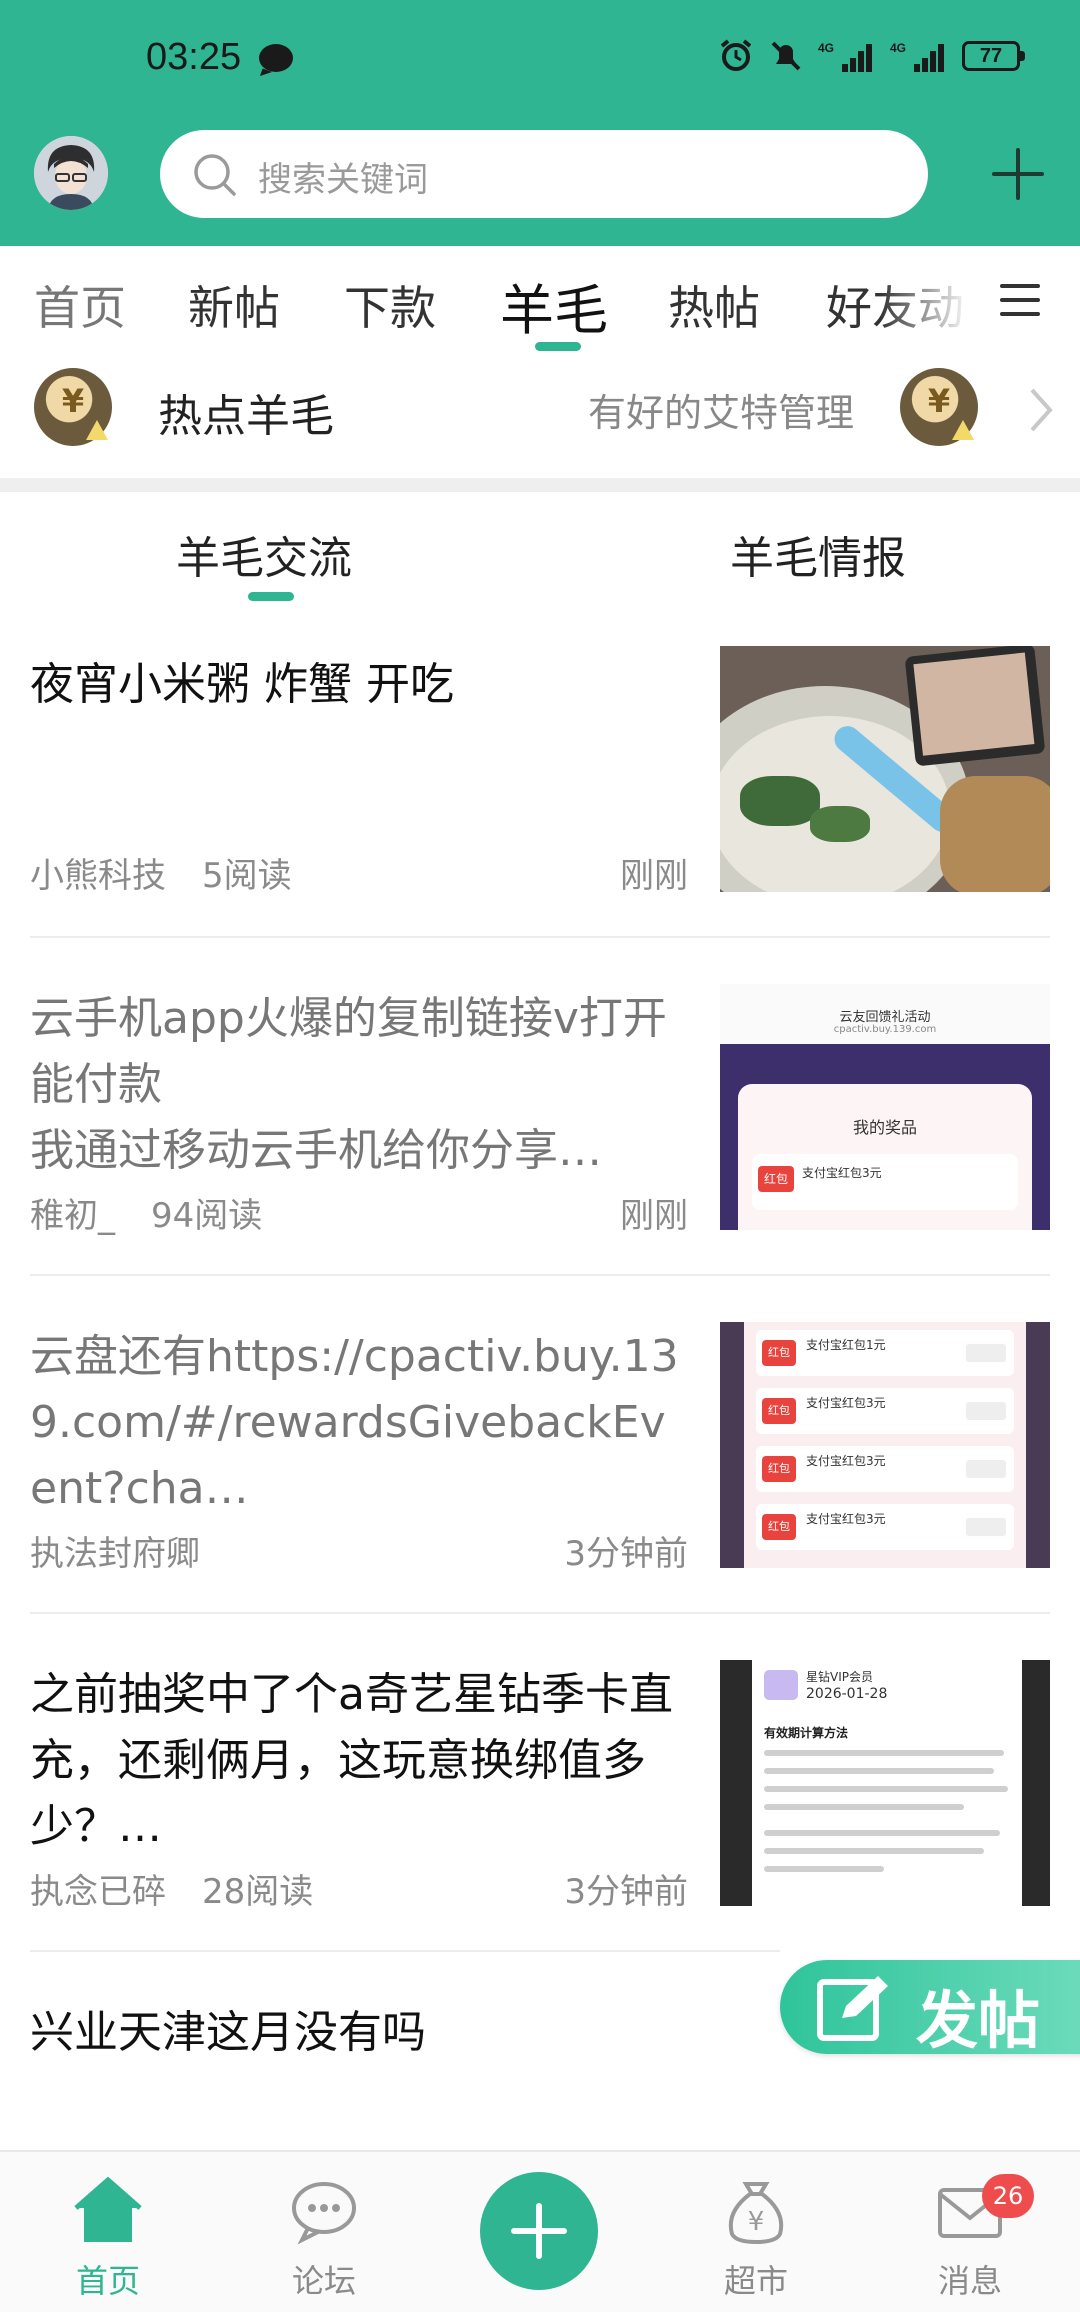  I want to click on post-meta: 执念已碎 28阅读, so click(189, 1888).